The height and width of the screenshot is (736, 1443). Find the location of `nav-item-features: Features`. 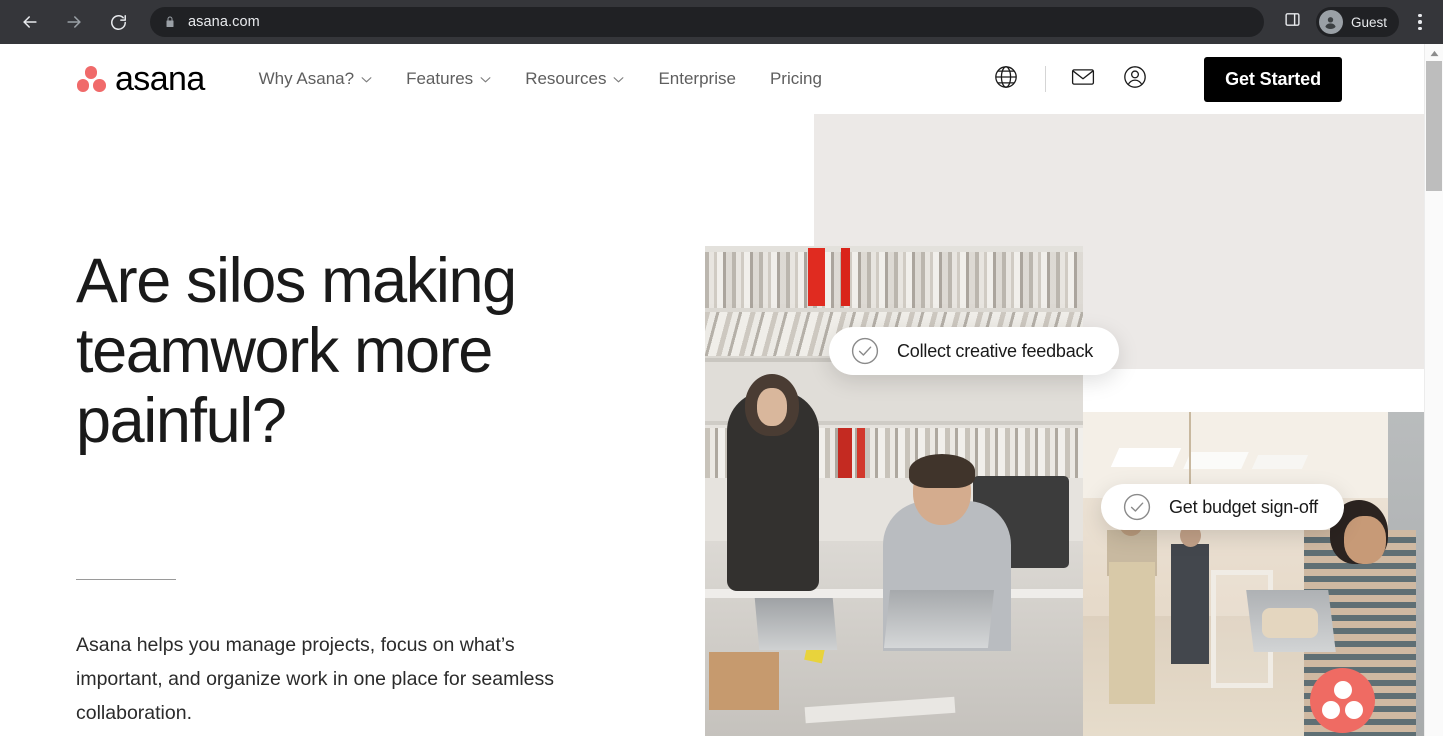

nav-item-features: Features is located at coordinates (448, 79).